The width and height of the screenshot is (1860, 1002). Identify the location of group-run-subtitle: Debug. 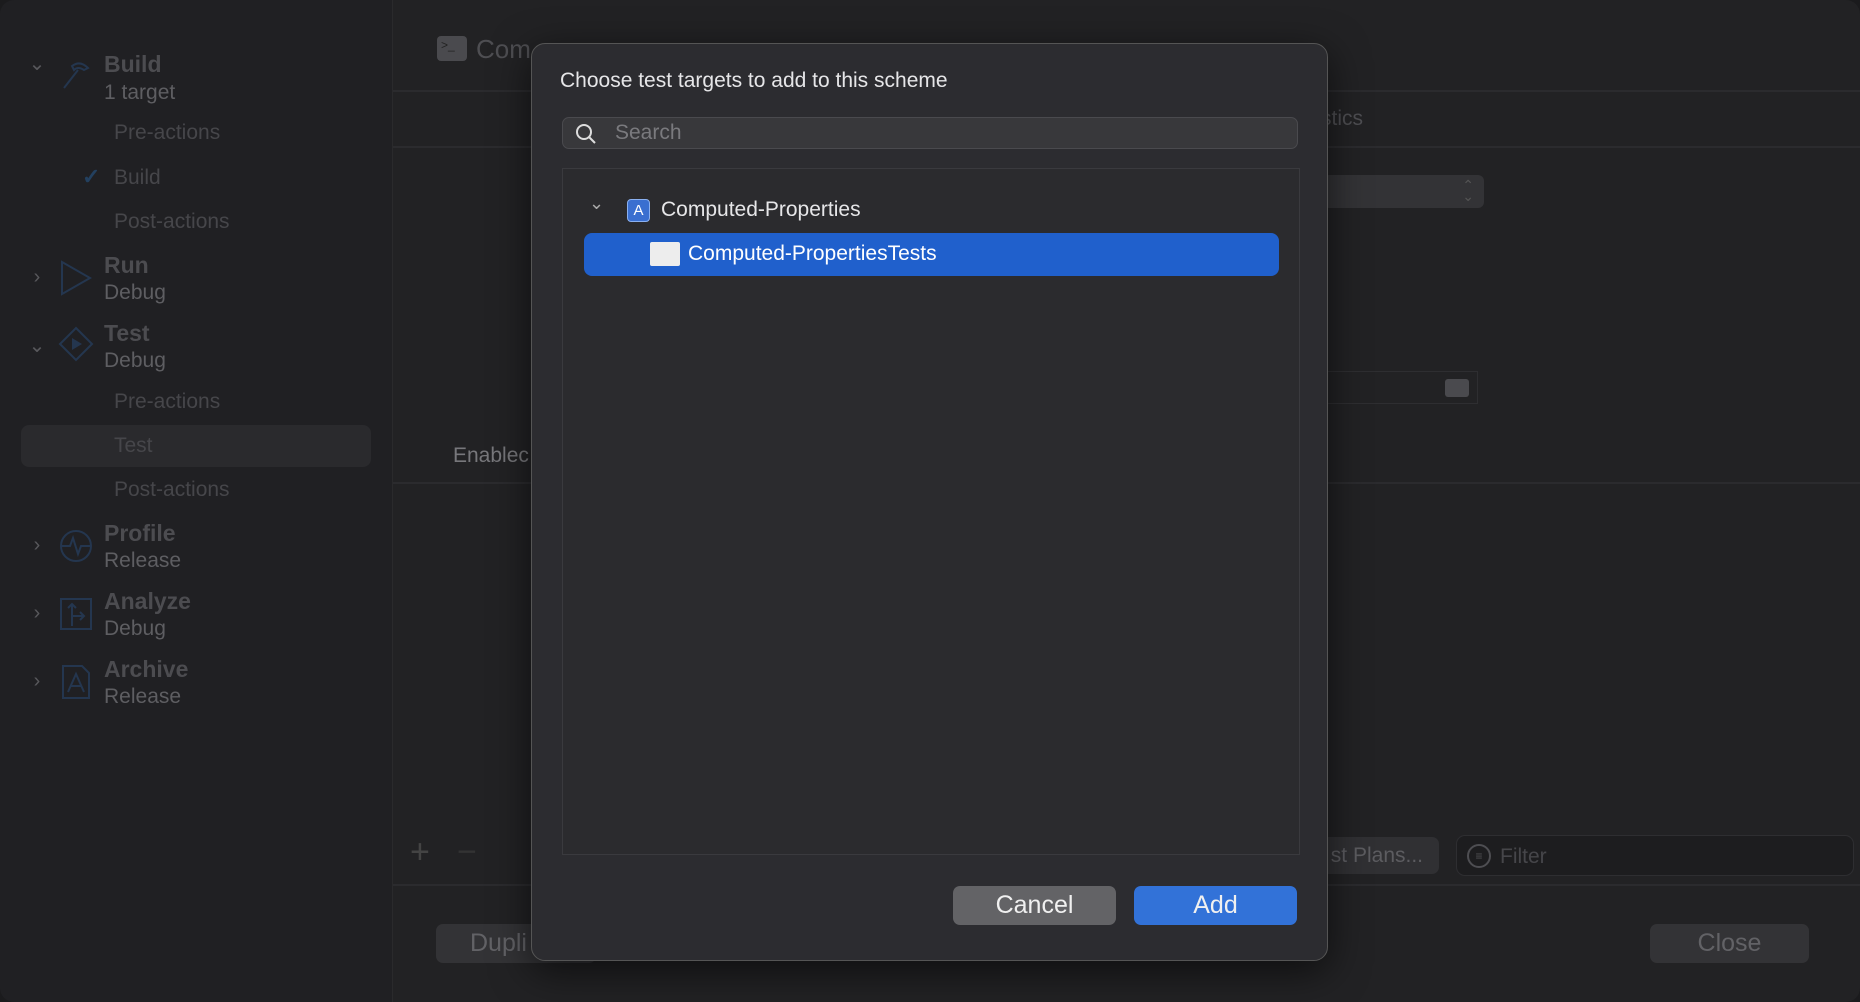
(135, 292).